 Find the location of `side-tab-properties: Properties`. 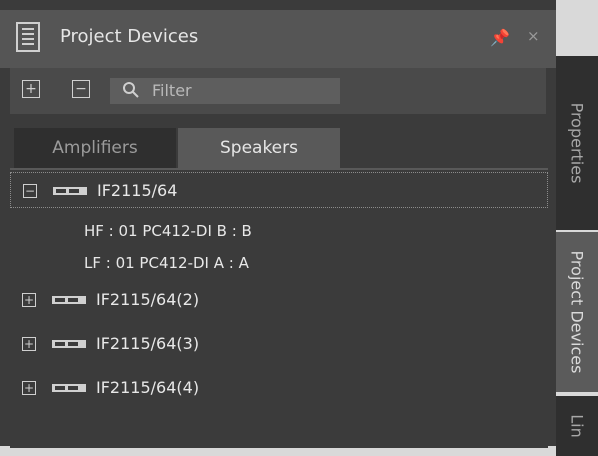

side-tab-properties: Properties is located at coordinates (577, 143).